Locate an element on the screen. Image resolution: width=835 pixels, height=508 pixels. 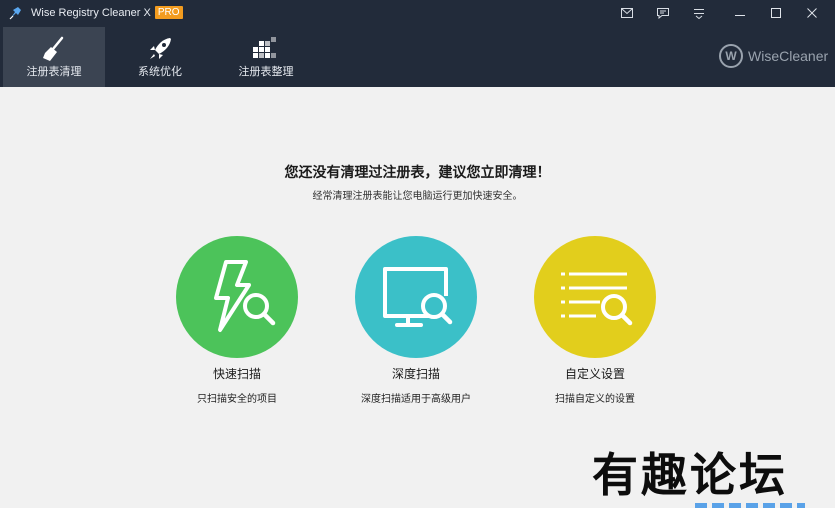
wisecleaner-name: WiseCleaner is located at coordinates (788, 56).